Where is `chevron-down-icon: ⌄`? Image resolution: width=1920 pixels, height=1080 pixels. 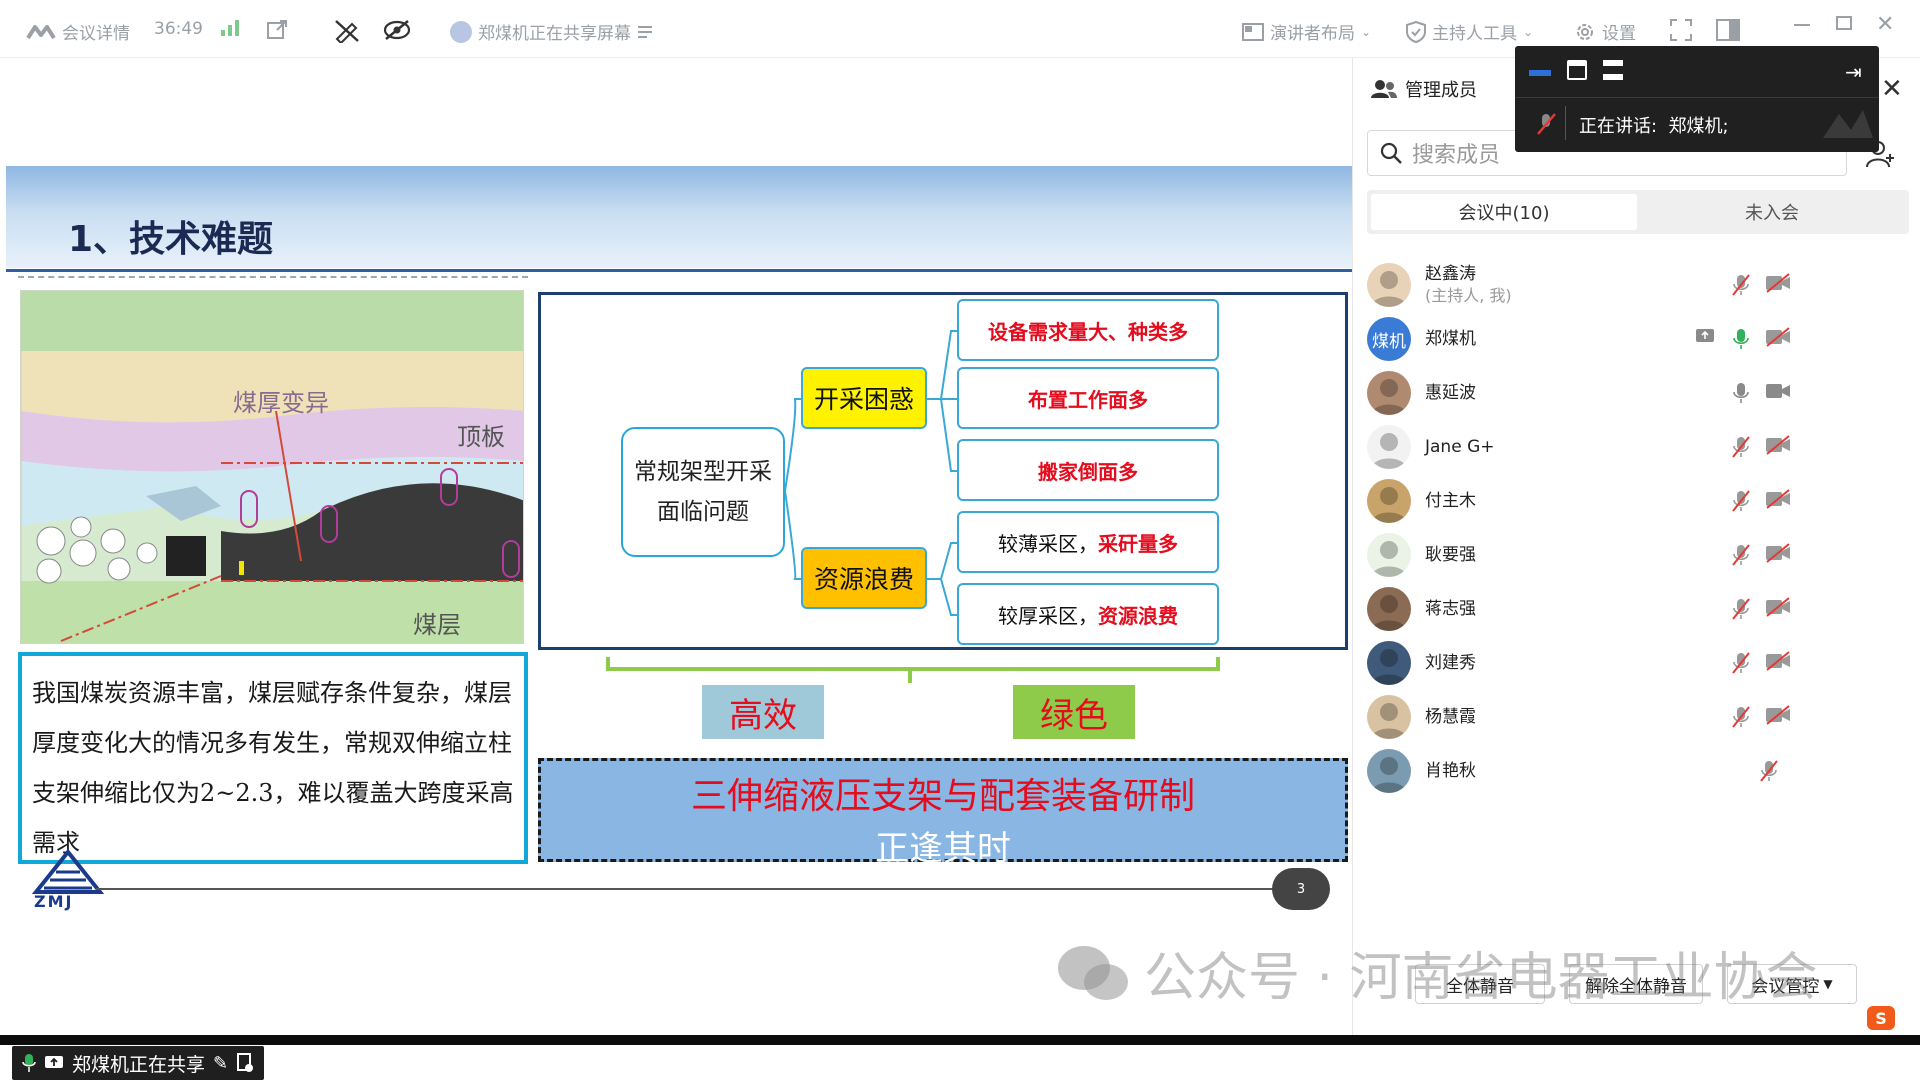
chevron-down-icon: ⌄ is located at coordinates (1366, 31).